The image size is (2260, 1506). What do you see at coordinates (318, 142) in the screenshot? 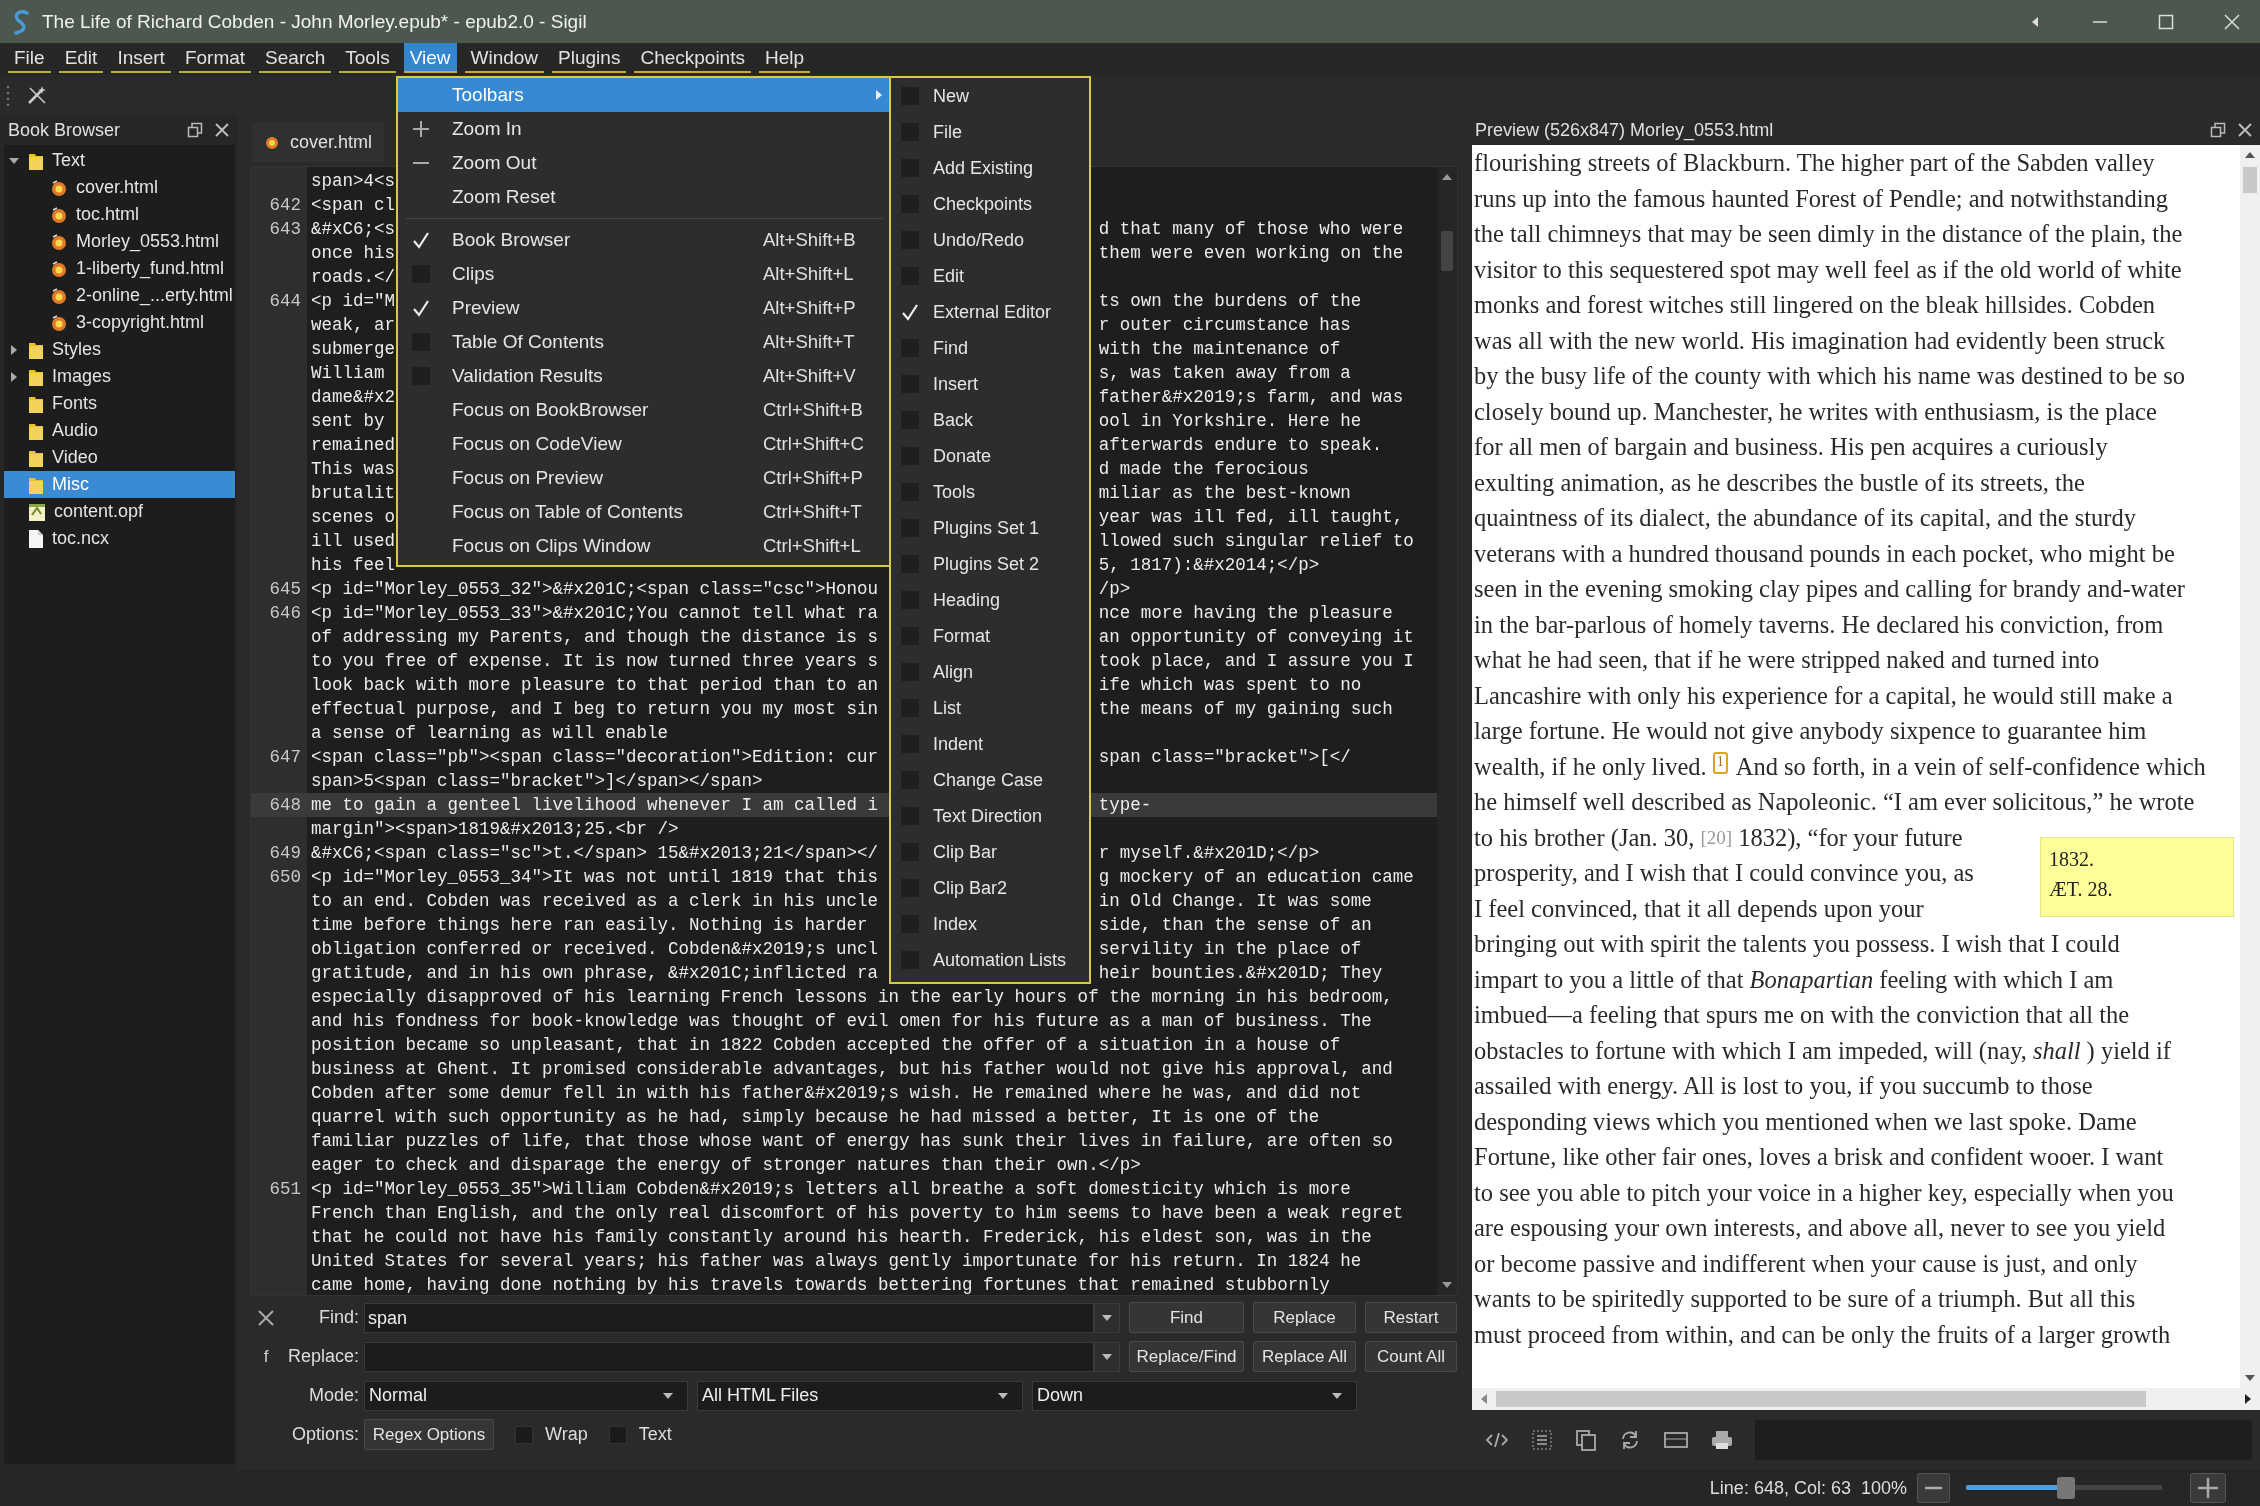
I see `file-tab: cover.html` at bounding box center [318, 142].